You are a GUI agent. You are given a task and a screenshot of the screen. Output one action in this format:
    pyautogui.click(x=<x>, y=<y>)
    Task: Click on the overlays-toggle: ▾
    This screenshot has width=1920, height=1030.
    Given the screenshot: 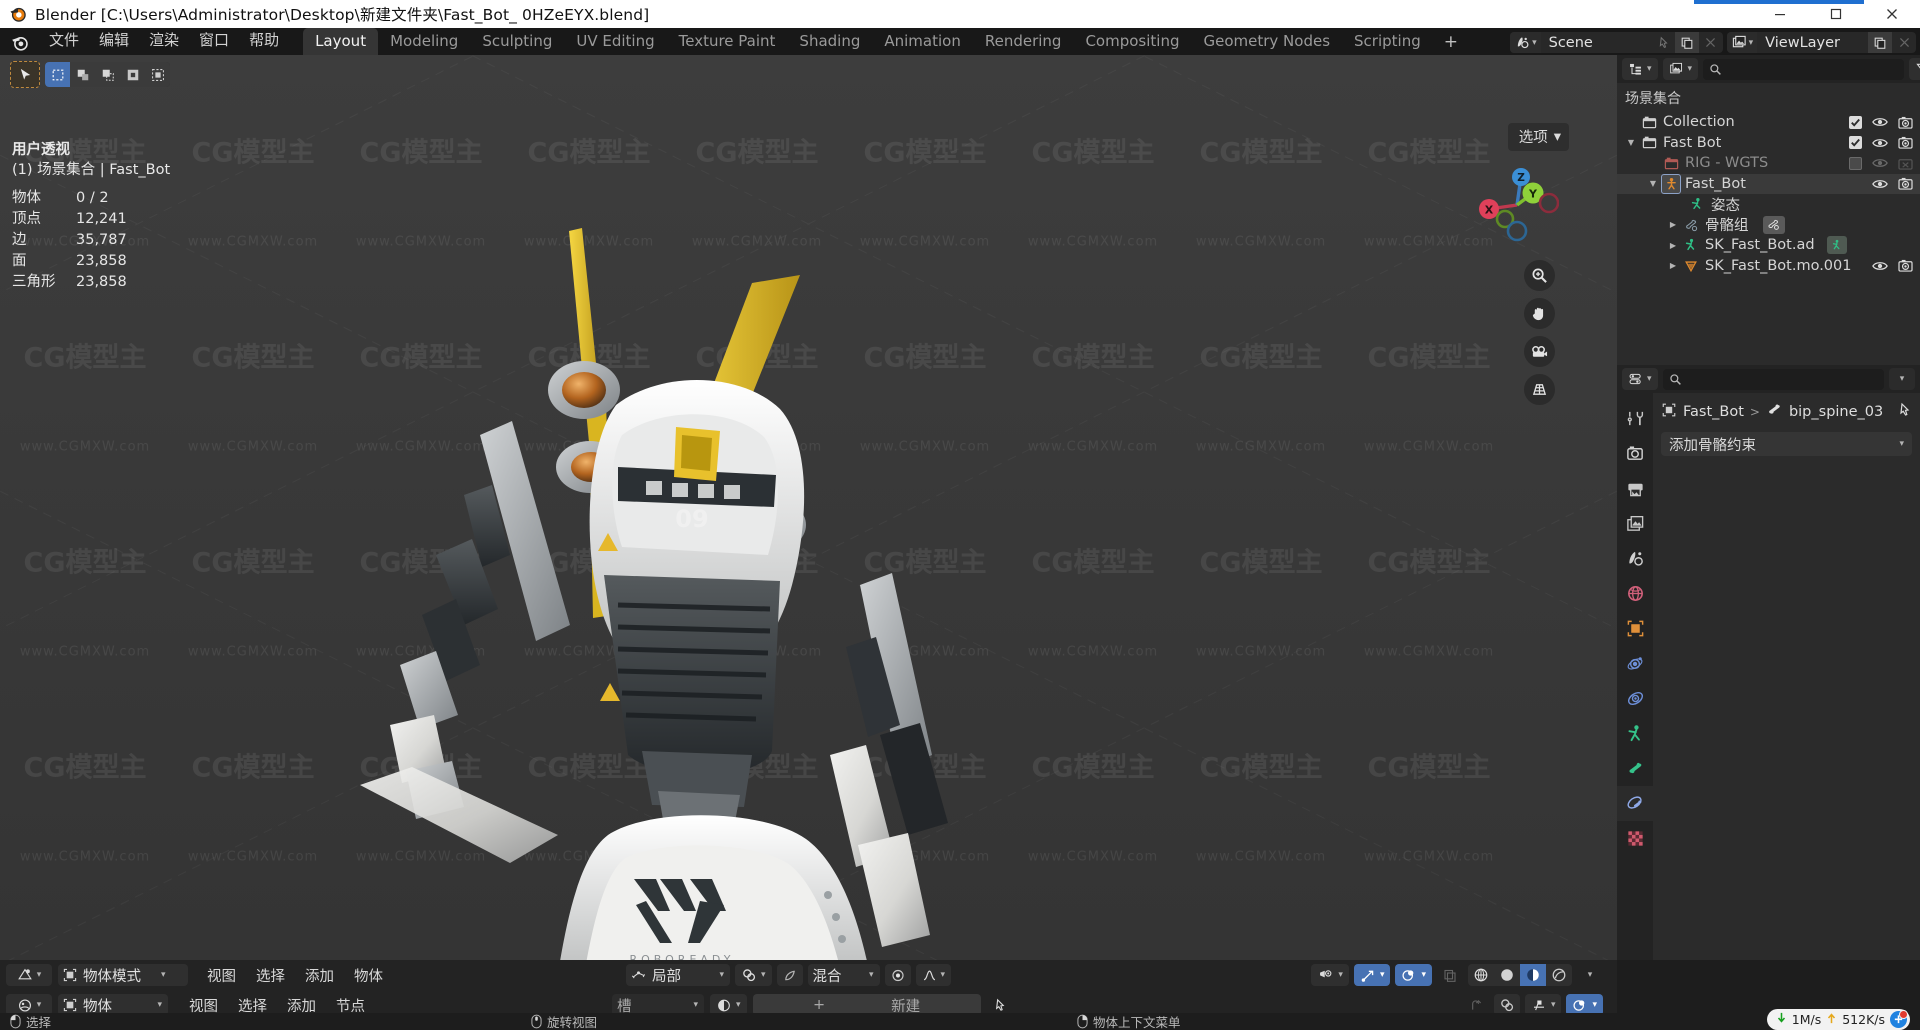 What is the action you would take?
    pyautogui.click(x=1413, y=975)
    